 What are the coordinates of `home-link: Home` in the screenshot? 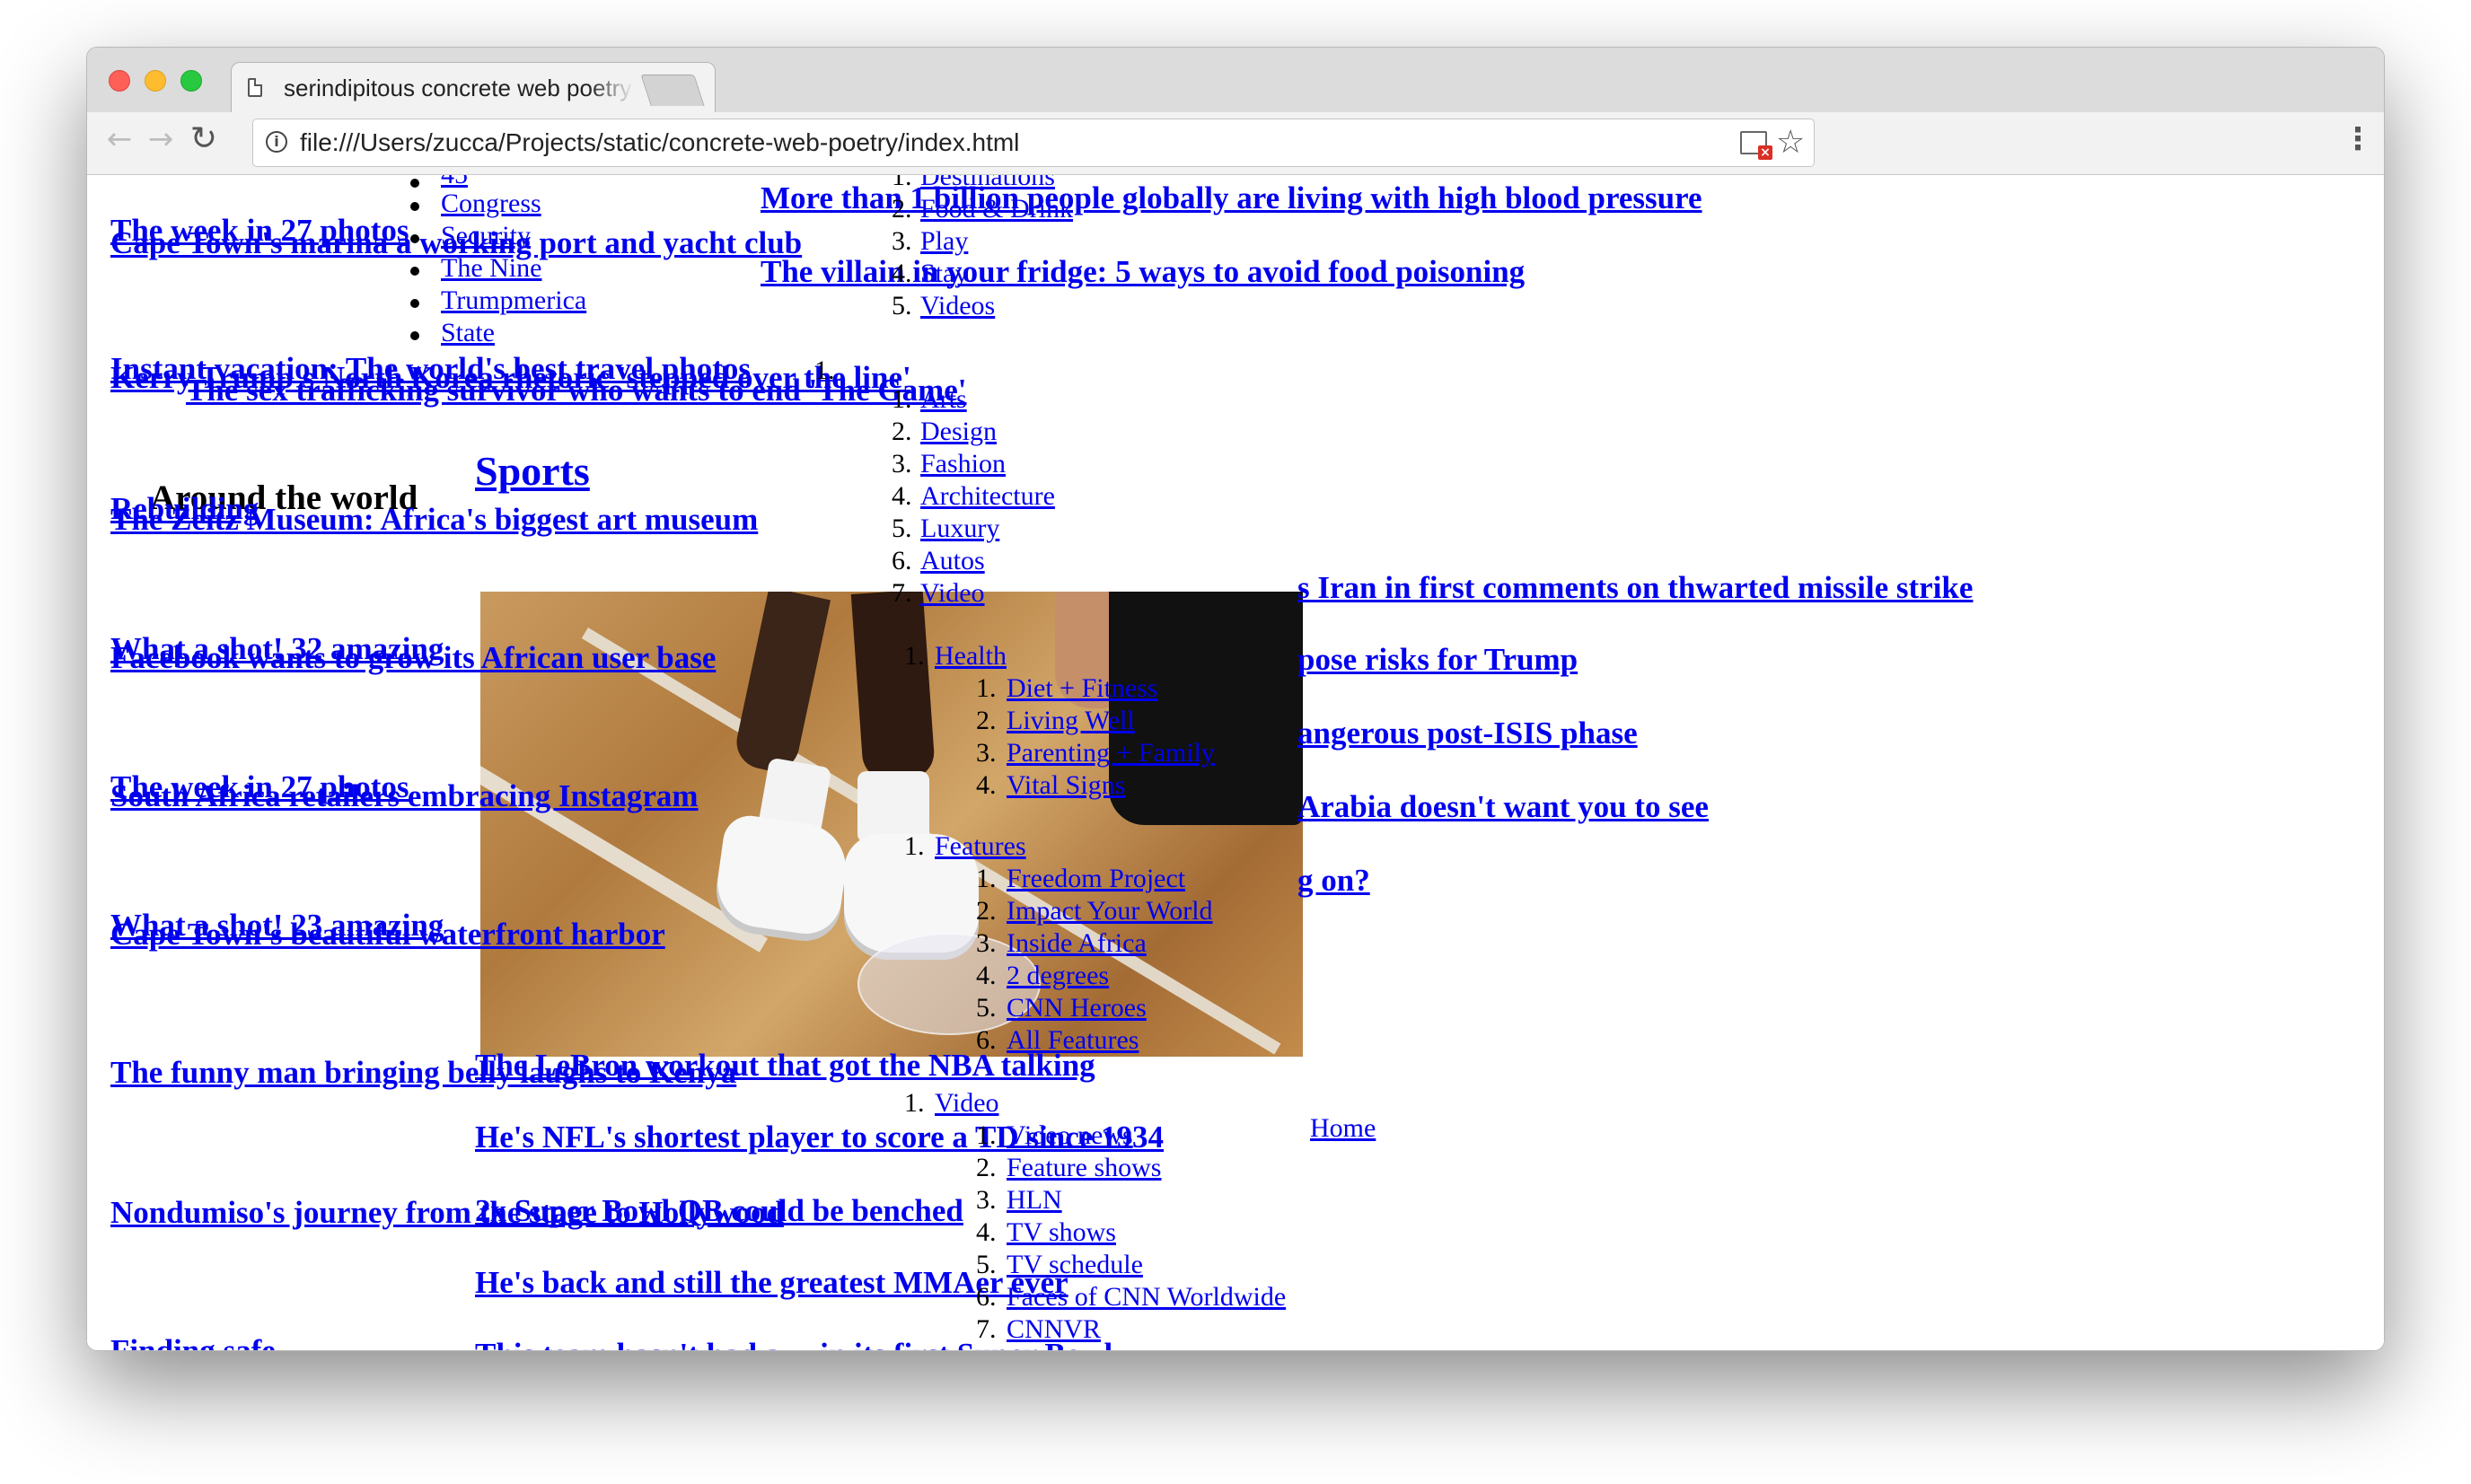 It's located at (1343, 1128).